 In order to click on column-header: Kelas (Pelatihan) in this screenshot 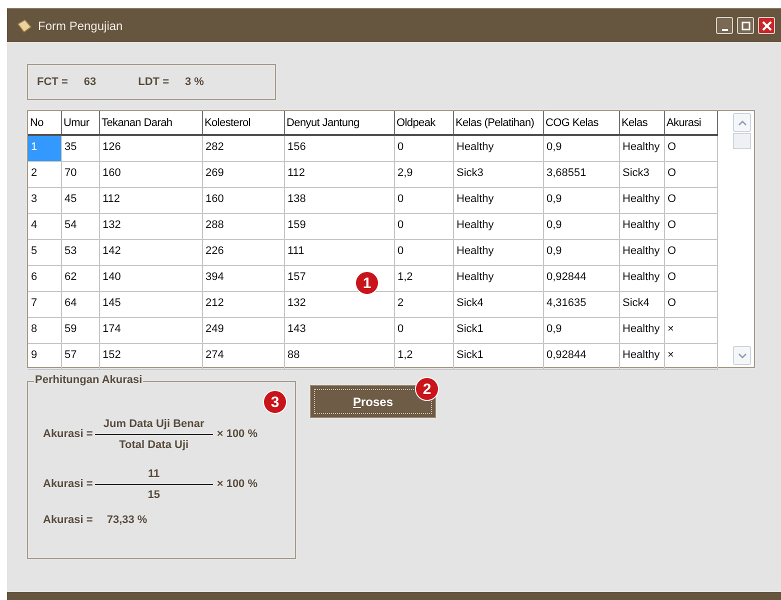, I will do `click(498, 123)`.